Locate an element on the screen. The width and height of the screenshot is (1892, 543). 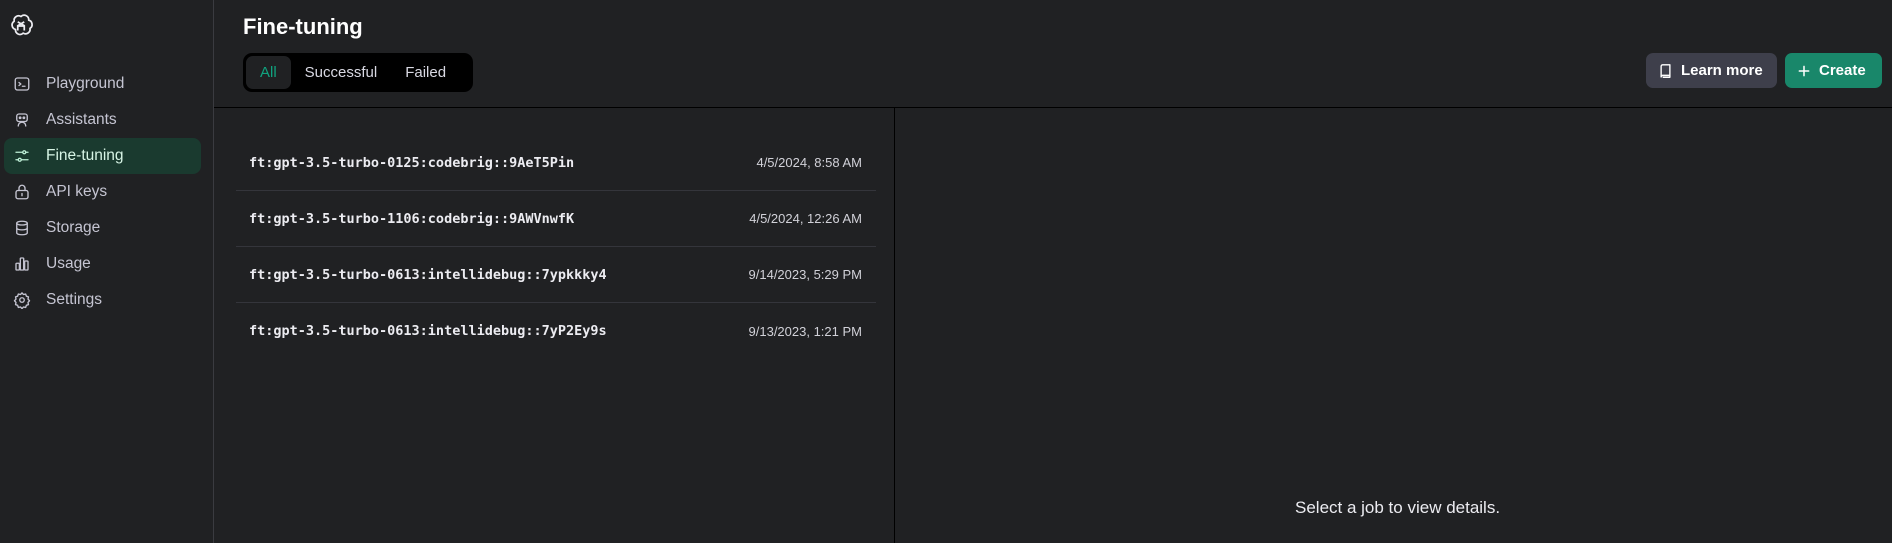
pane-divider is located at coordinates (894, 325).